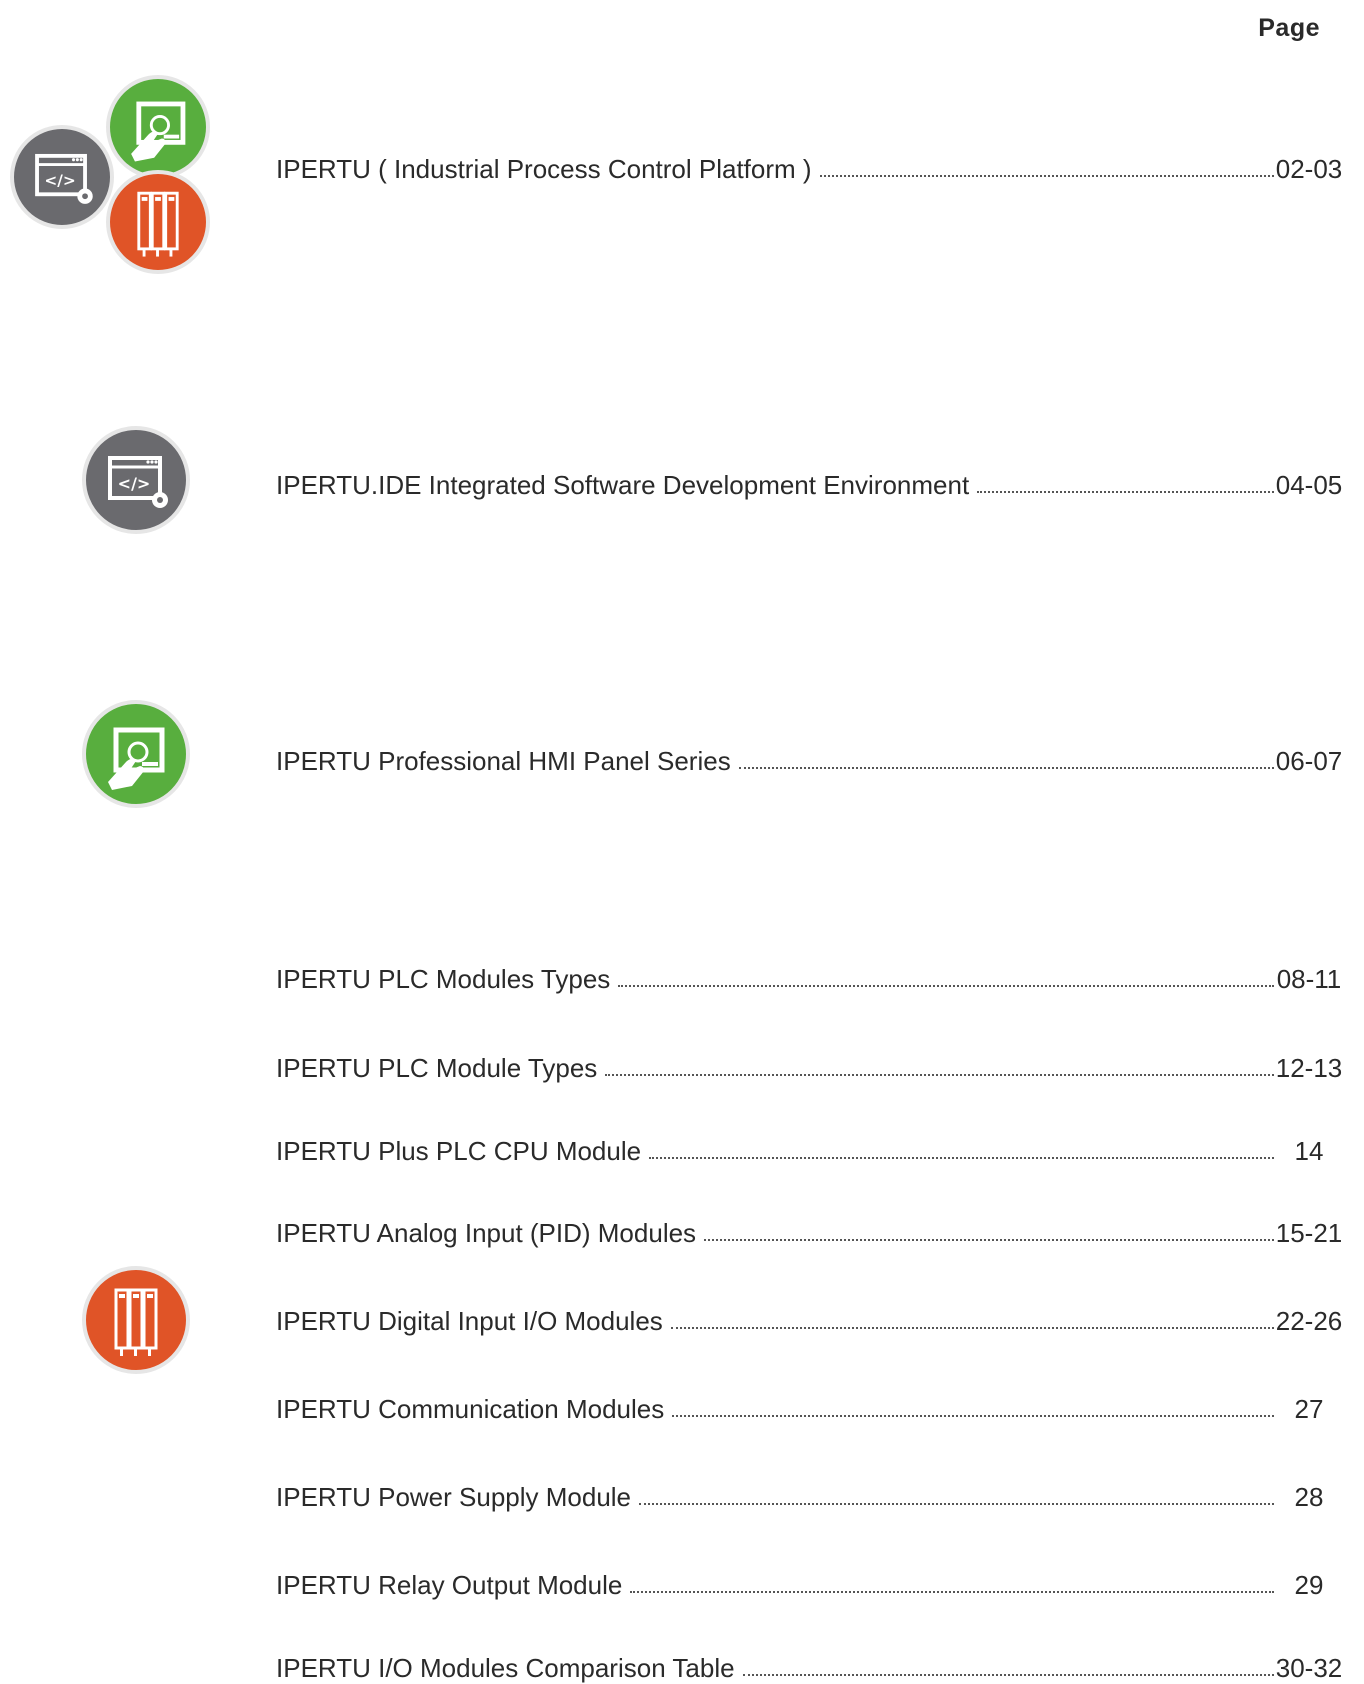 The width and height of the screenshot is (1364, 1684). What do you see at coordinates (449, 1585) in the screenshot?
I see `toc-entry-title: IPERTU Relay Output Module` at bounding box center [449, 1585].